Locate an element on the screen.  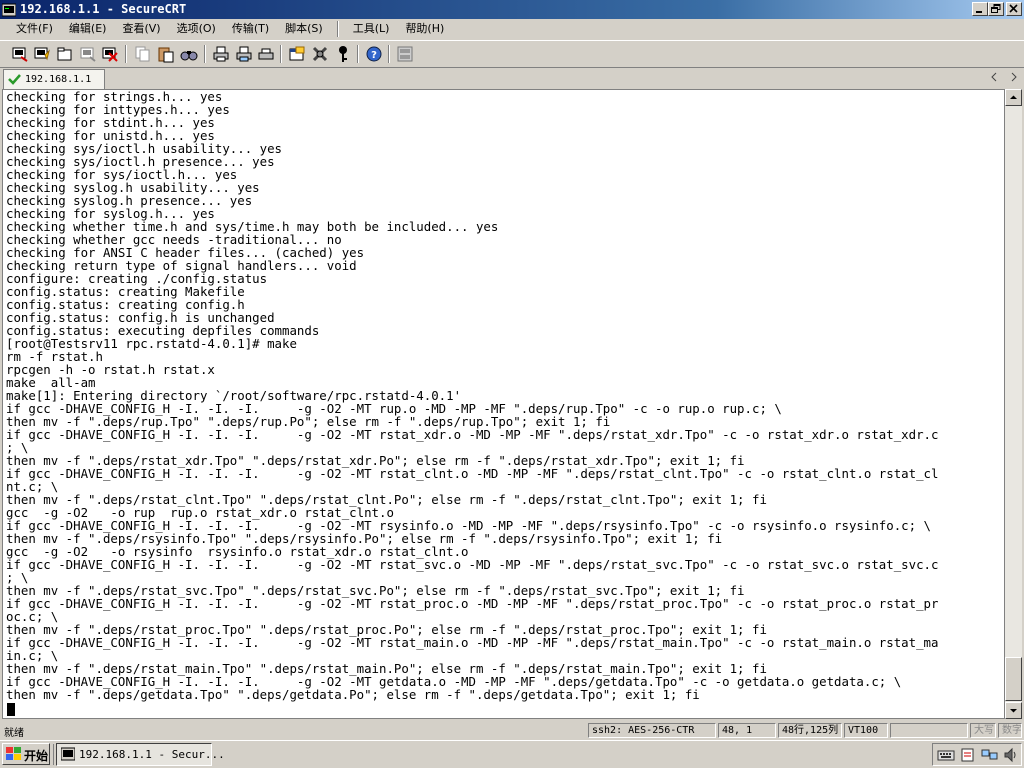
status-caps-lock: 大写 is located at coordinates (983, 730).